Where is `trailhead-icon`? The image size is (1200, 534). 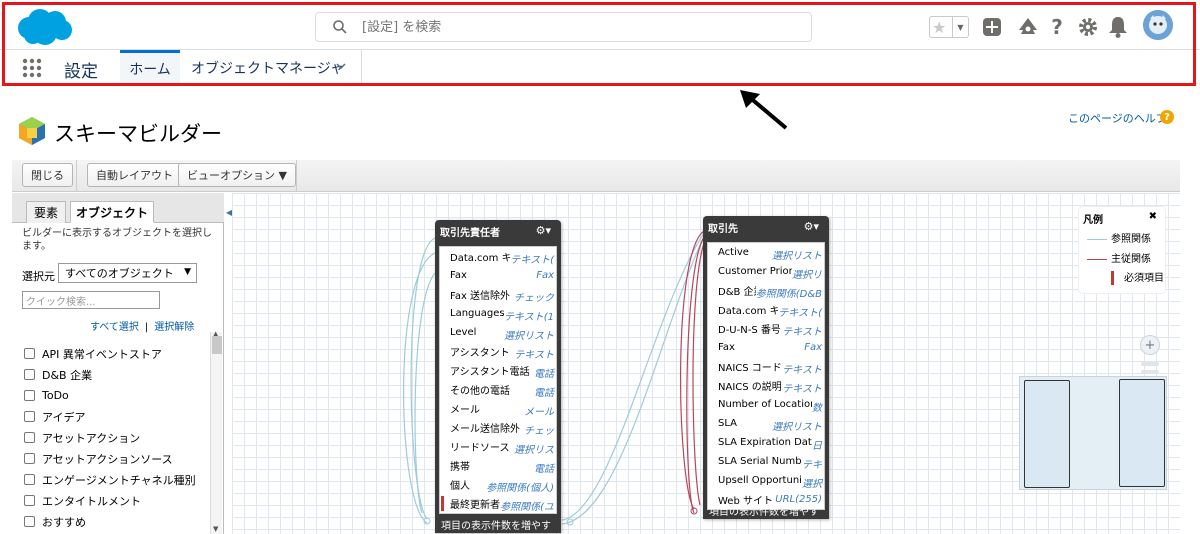
trailhead-icon is located at coordinates (1028, 27).